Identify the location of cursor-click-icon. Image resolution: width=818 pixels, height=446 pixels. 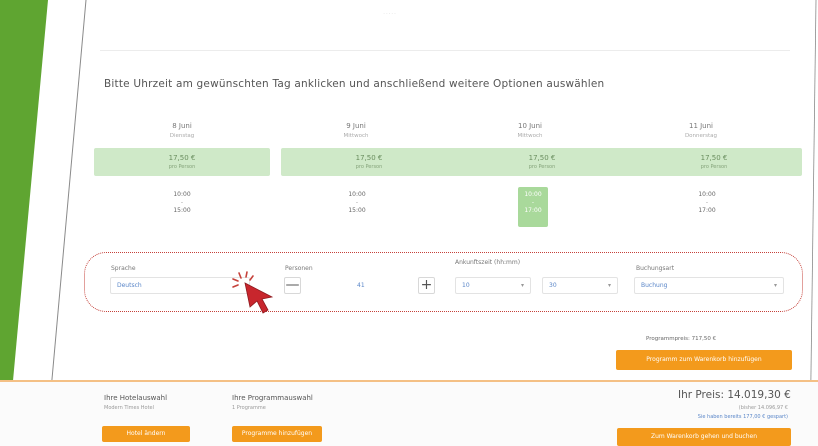
(253, 292).